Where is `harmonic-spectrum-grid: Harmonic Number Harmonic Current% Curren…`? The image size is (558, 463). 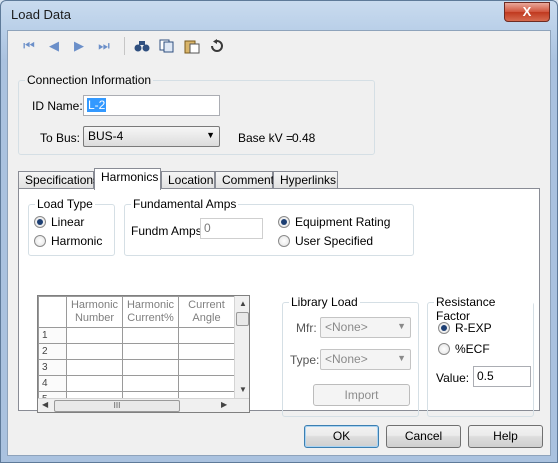
harmonic-spectrum-grid: Harmonic Number Harmonic Current% Curren… is located at coordinates (143, 354).